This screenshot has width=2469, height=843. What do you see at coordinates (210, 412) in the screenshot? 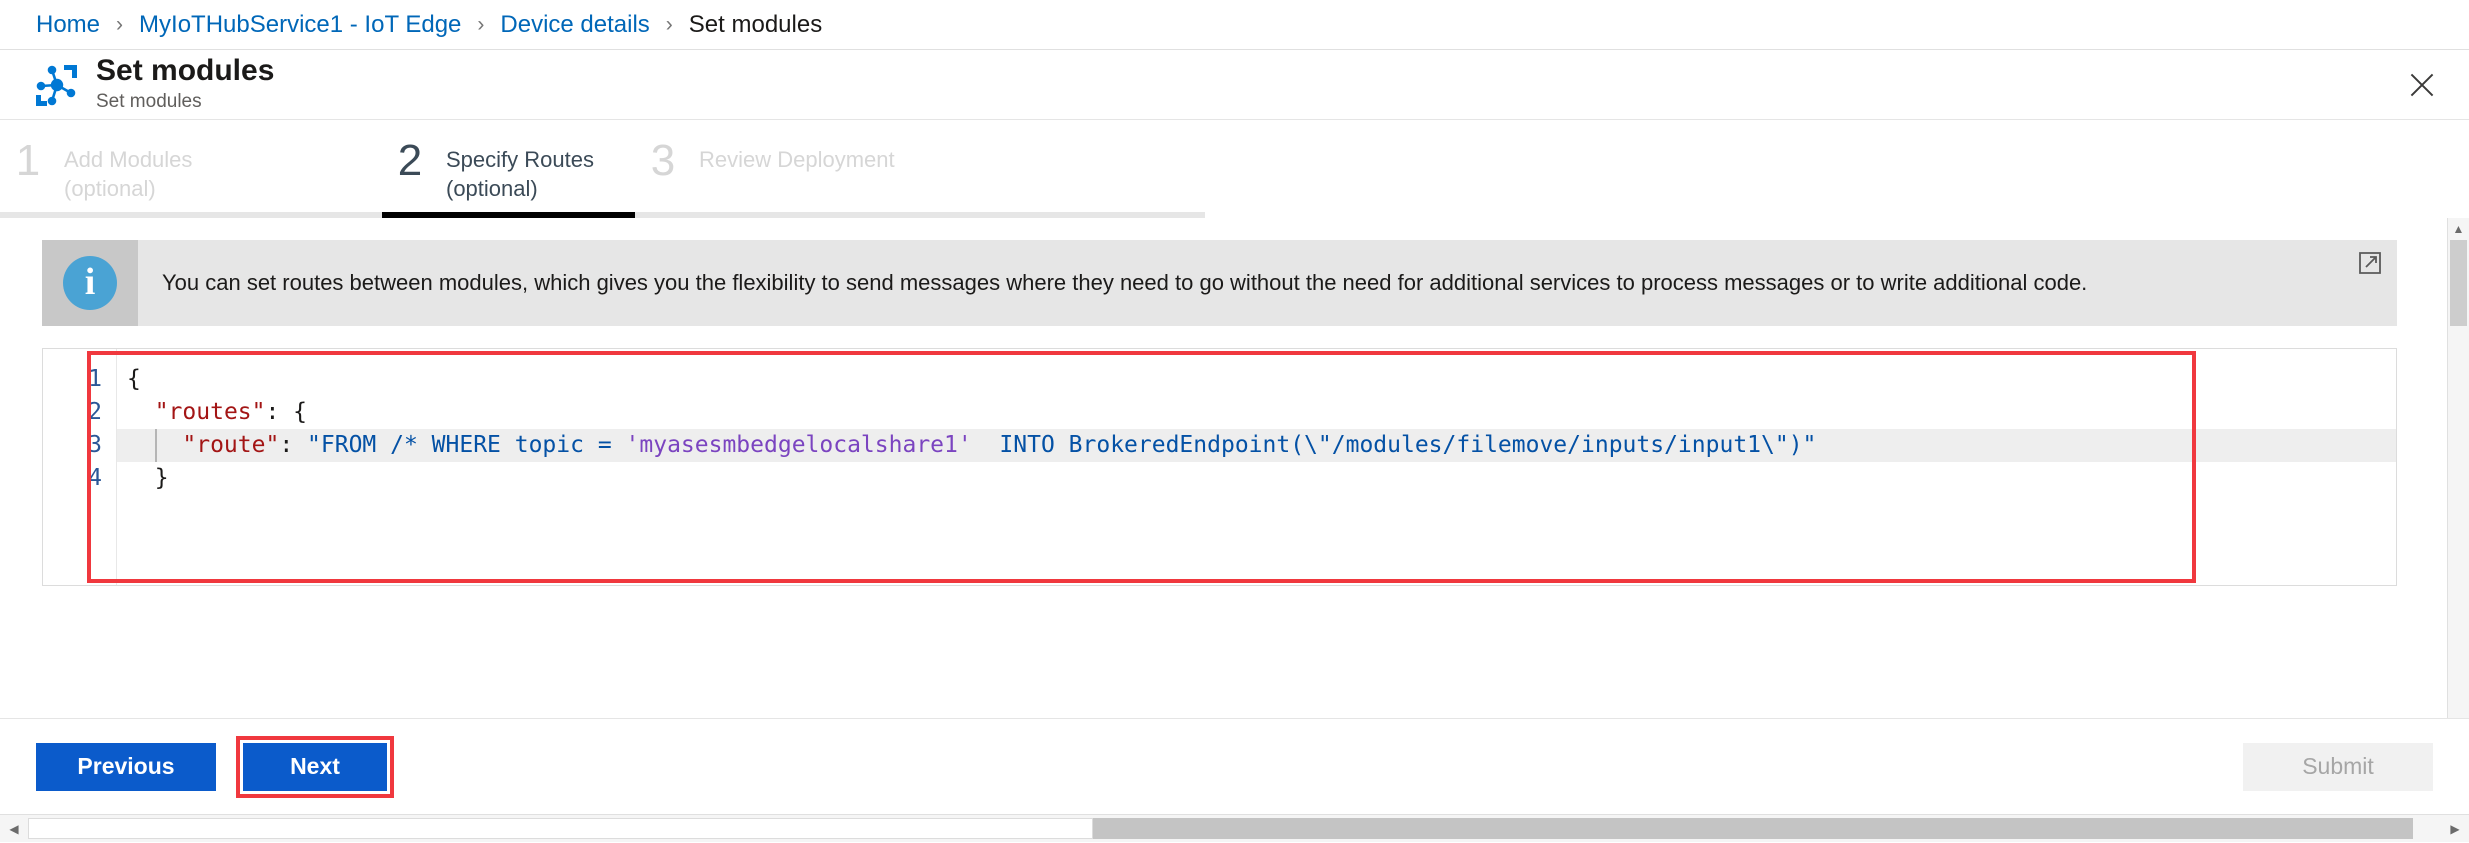
I see `code-token-key: "routes"` at bounding box center [210, 412].